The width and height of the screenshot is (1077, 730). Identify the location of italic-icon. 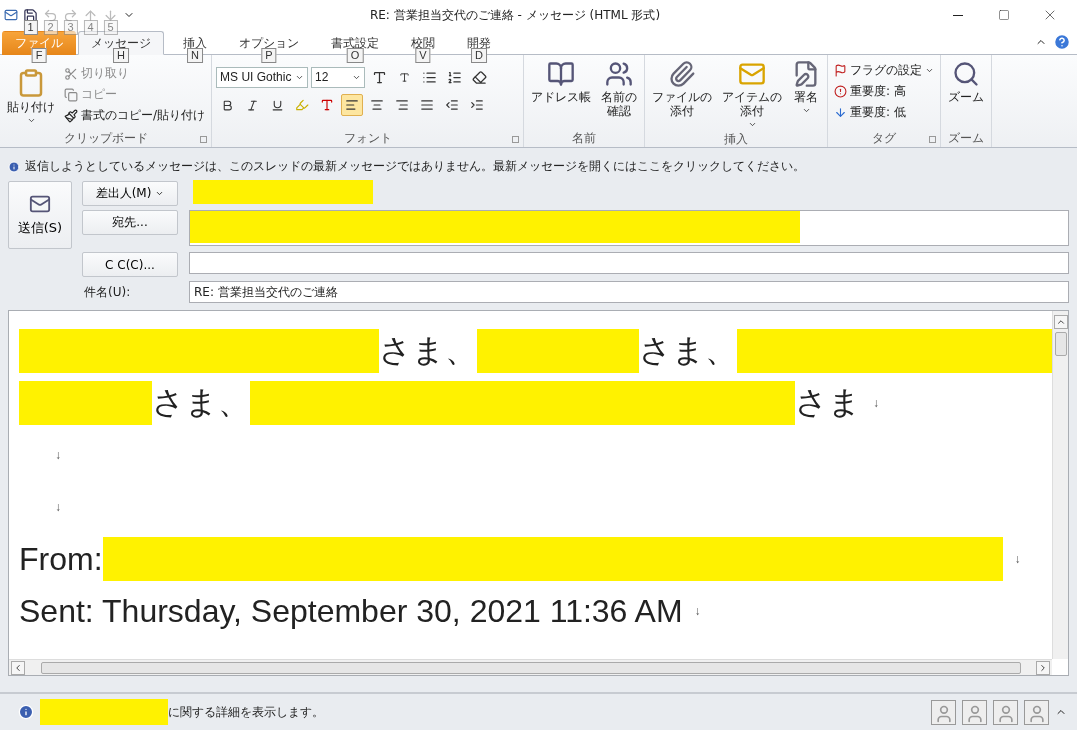
(252, 105).